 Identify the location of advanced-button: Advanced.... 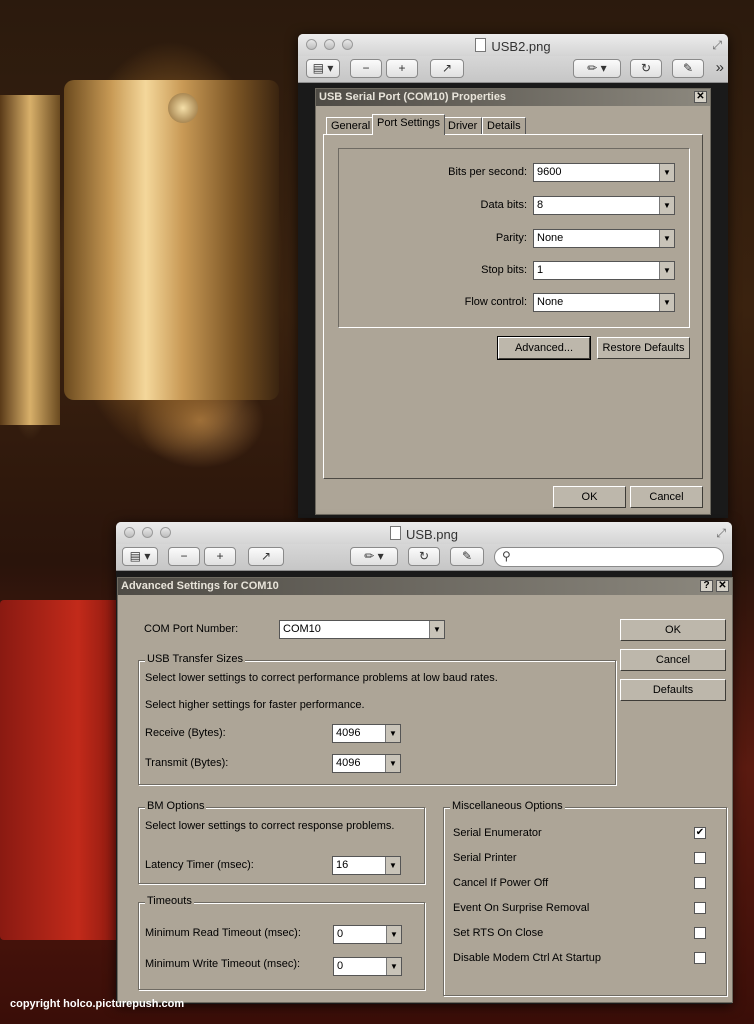
(544, 348).